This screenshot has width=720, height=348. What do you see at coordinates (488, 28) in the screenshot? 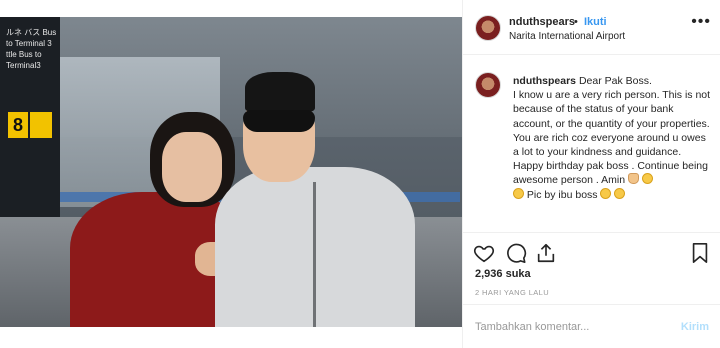
I see `avatar` at bounding box center [488, 28].